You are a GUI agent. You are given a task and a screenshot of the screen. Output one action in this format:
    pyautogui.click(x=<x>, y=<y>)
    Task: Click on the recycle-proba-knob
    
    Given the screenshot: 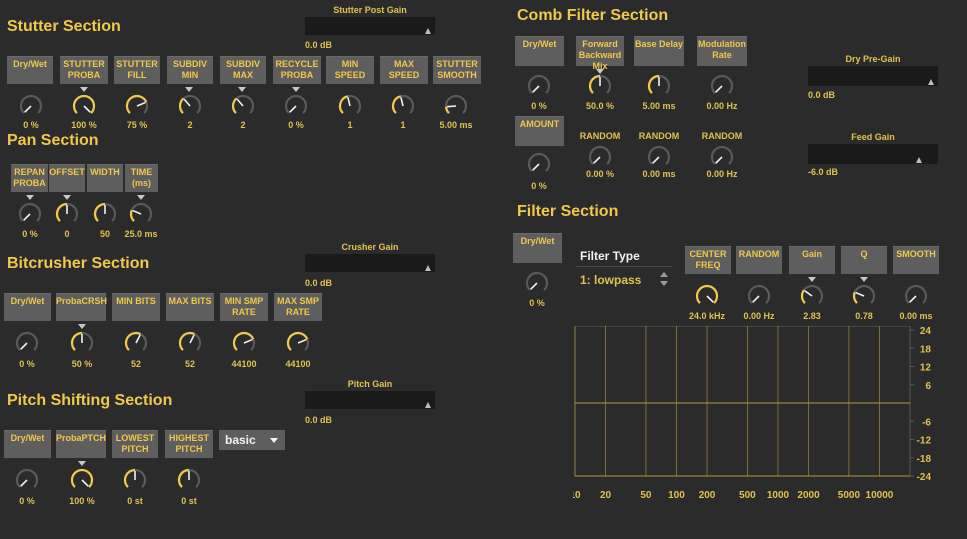 What is the action you would take?
    pyautogui.click(x=296, y=106)
    